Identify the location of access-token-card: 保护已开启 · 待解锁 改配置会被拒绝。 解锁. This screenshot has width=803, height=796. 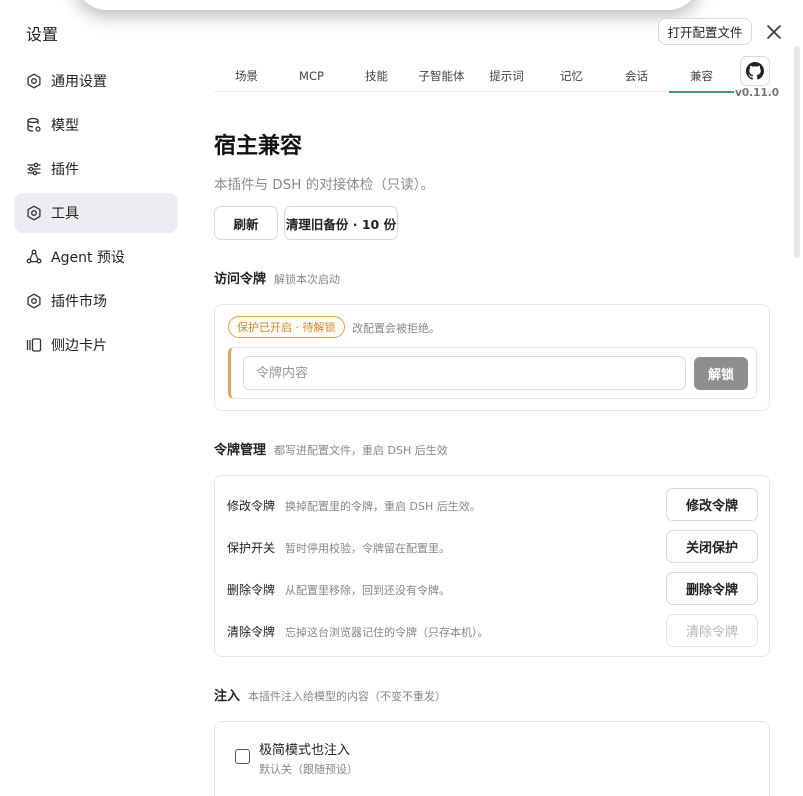
(492, 357).